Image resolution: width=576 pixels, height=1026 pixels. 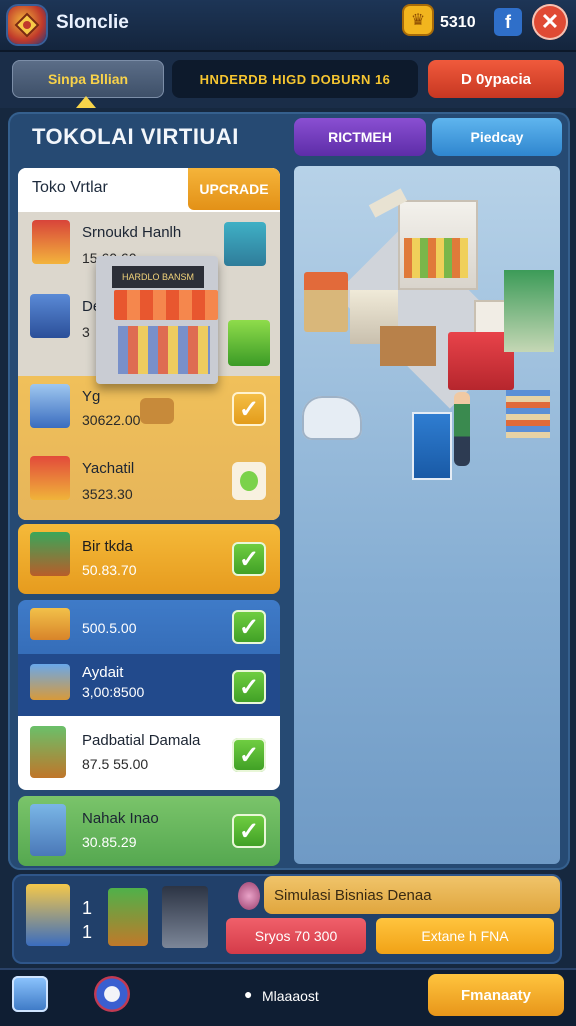 What do you see at coordinates (234, 189) in the screenshot?
I see `upgrade-button: UPCRADE` at bounding box center [234, 189].